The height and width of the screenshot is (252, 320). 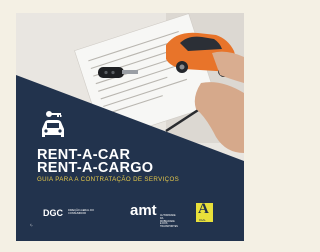 What do you see at coordinates (202, 220) in the screenshot?
I see `raal-label: RAAL` at bounding box center [202, 220].